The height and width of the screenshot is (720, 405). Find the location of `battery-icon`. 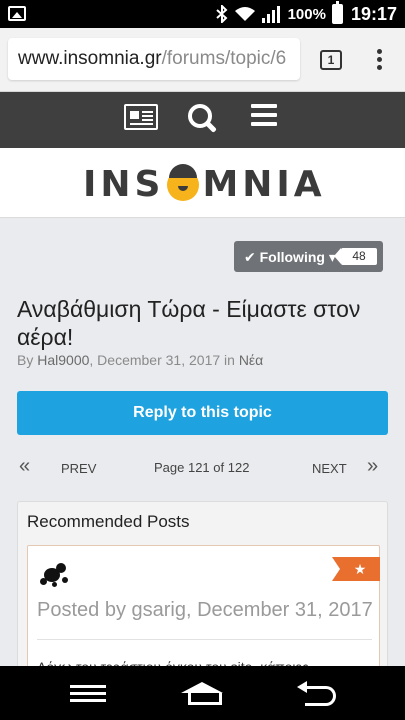

battery-icon is located at coordinates (337, 12).